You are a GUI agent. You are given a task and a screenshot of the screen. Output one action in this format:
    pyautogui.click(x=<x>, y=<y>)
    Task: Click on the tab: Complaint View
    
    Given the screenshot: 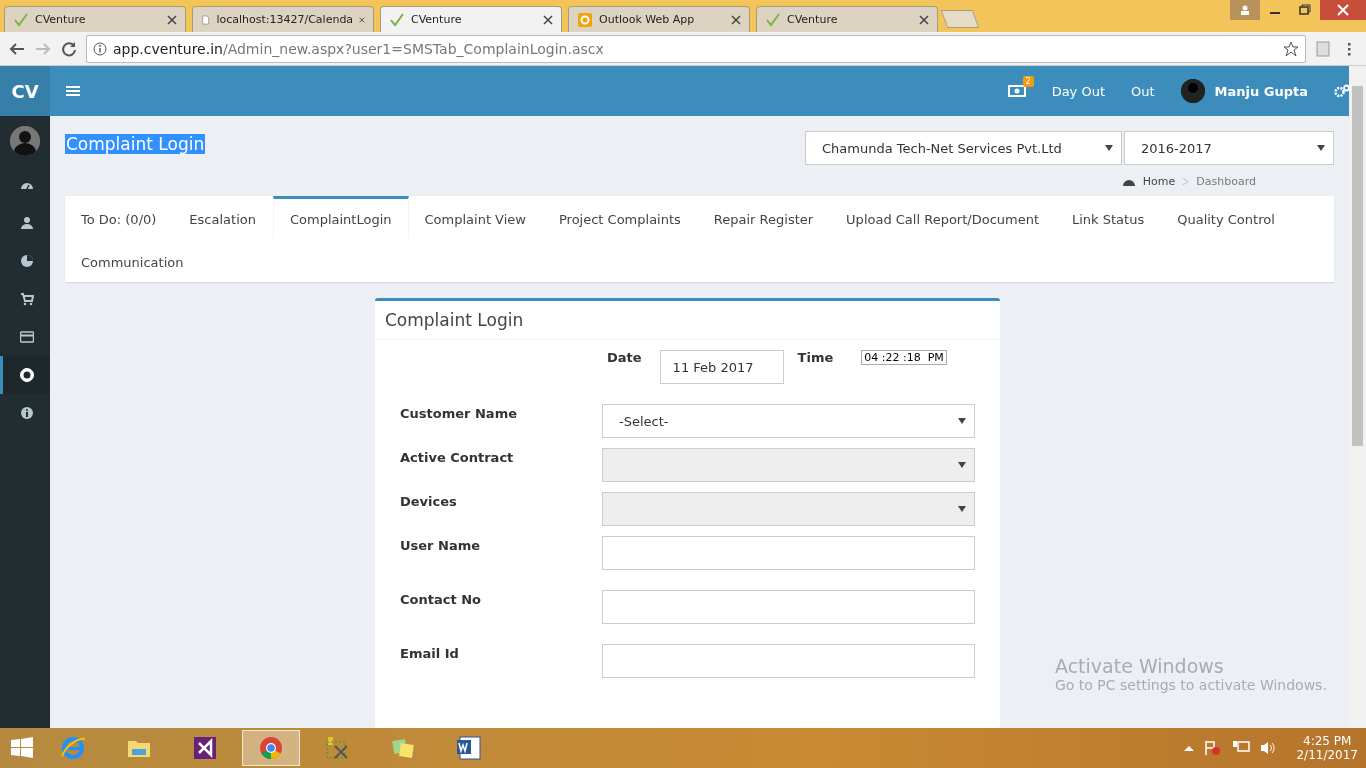 What is the action you would take?
    pyautogui.click(x=475, y=217)
    